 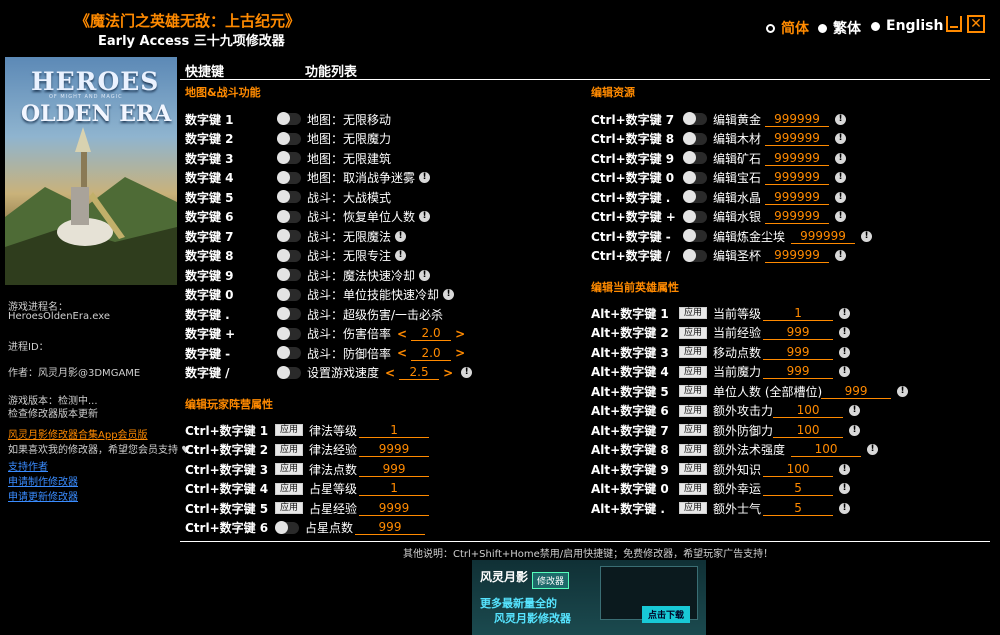 I want to click on hero-attr-row: Alt+数字键 . 应用 额外士气 5!, so click(x=721, y=508).